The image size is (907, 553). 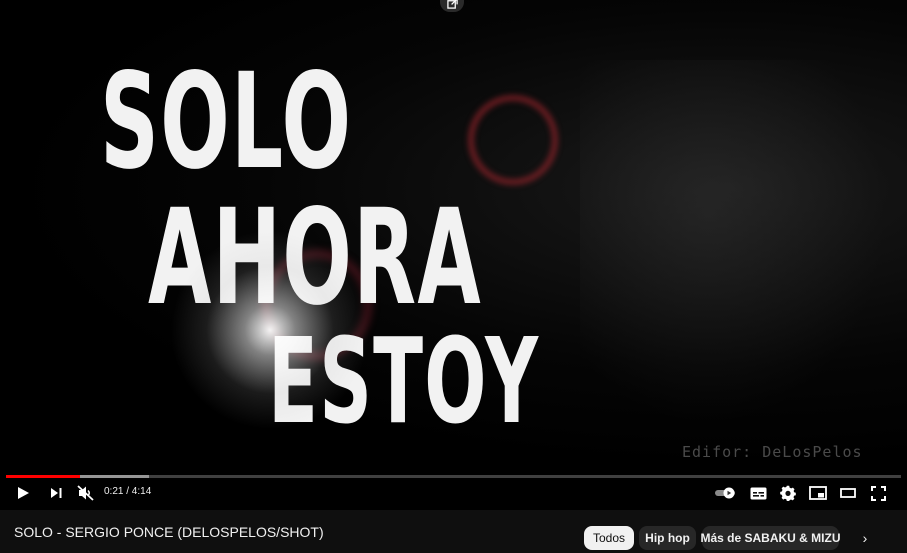 I want to click on play-button, so click(x=23, y=493).